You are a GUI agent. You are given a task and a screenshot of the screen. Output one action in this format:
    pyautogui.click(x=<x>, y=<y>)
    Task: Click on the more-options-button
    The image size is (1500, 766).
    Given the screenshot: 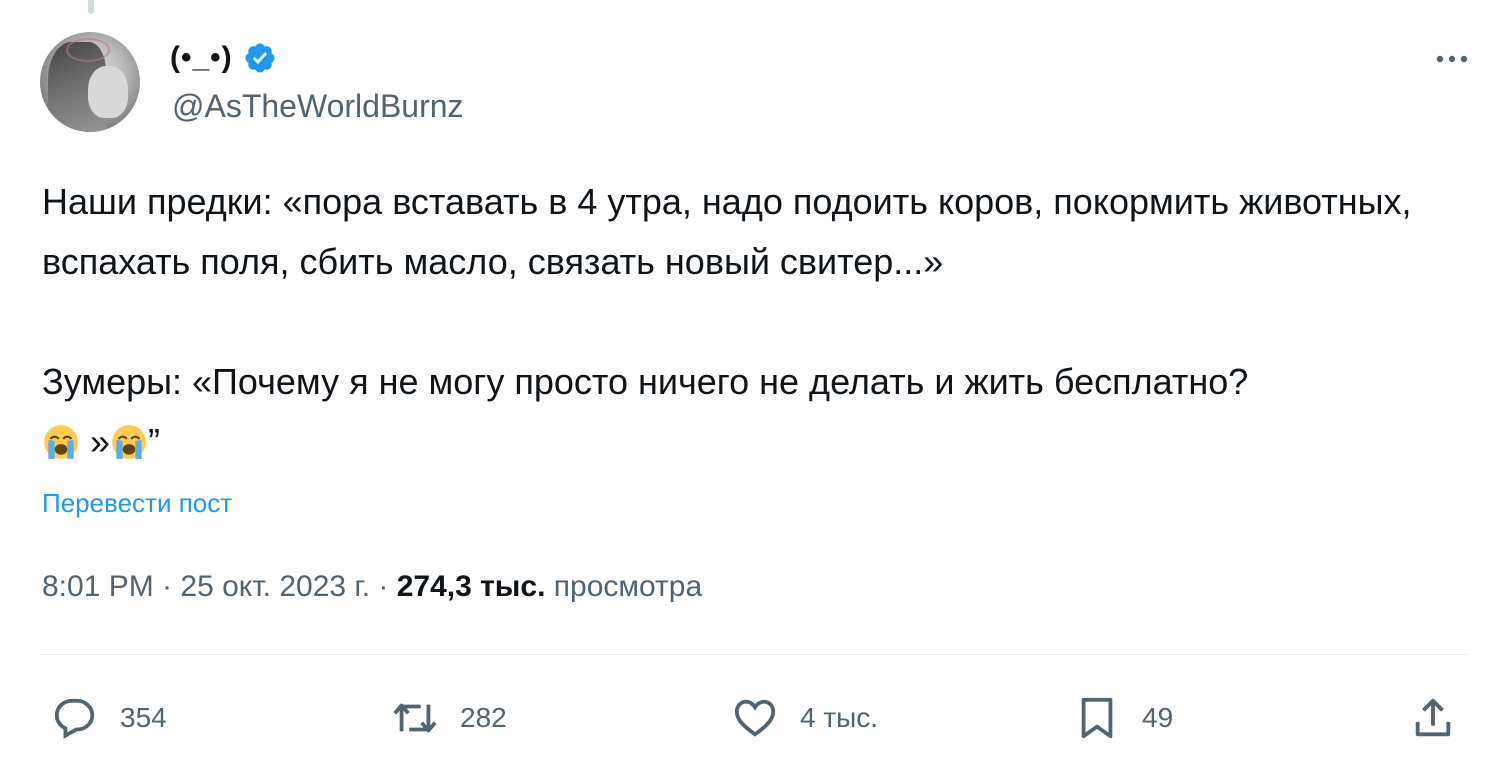 What is the action you would take?
    pyautogui.click(x=1452, y=59)
    